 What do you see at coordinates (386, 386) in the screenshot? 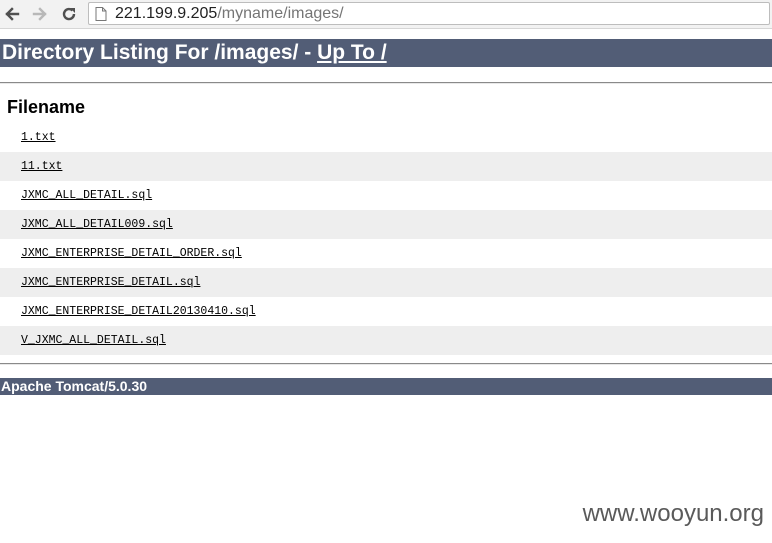
I see `server-footer: Apache Tomcat/5.0.30` at bounding box center [386, 386].